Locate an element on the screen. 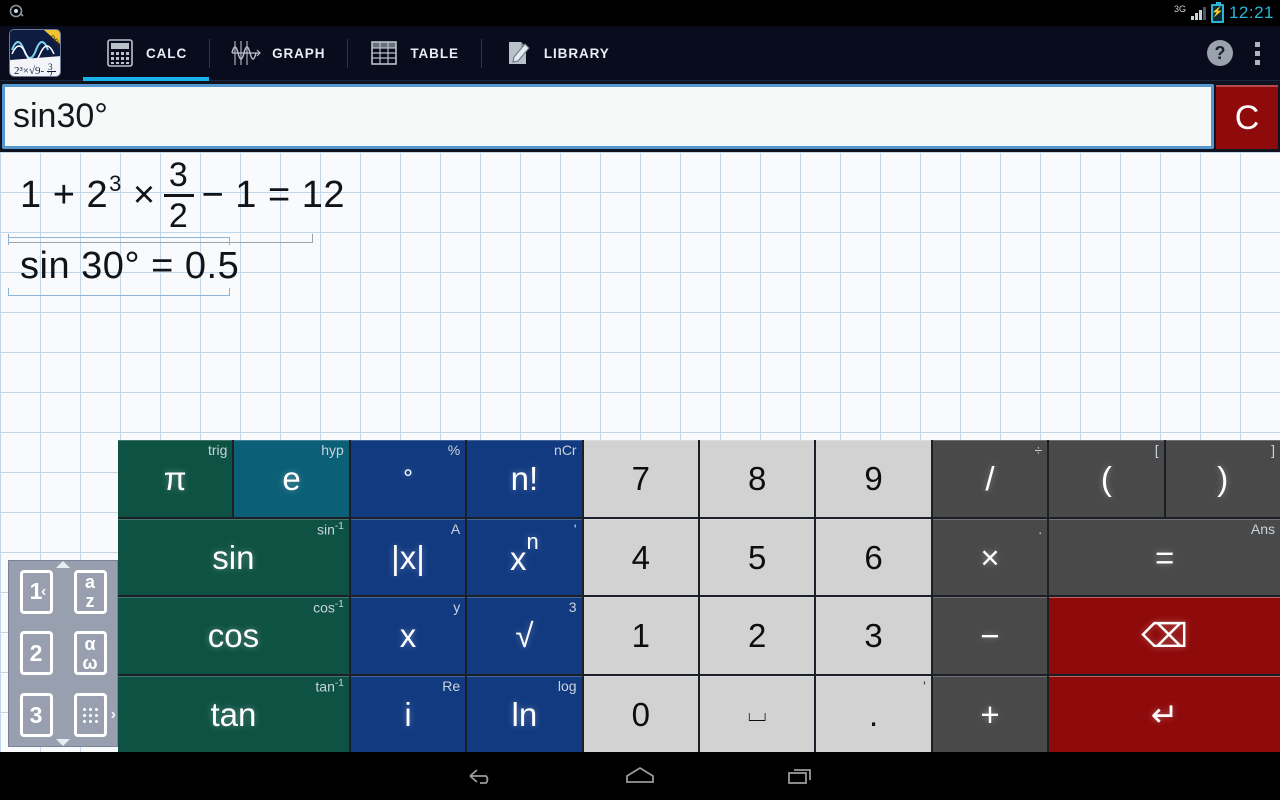 The width and height of the screenshot is (1280, 800). network-type-label: 3G is located at coordinates (1179, 9).